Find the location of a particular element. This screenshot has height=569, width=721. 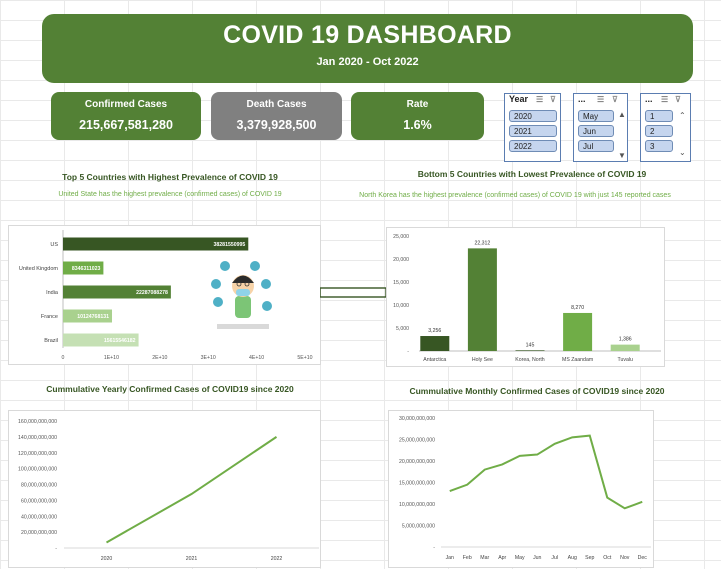

scroll-up-icon: ▲ is located at coordinates (622, 114).